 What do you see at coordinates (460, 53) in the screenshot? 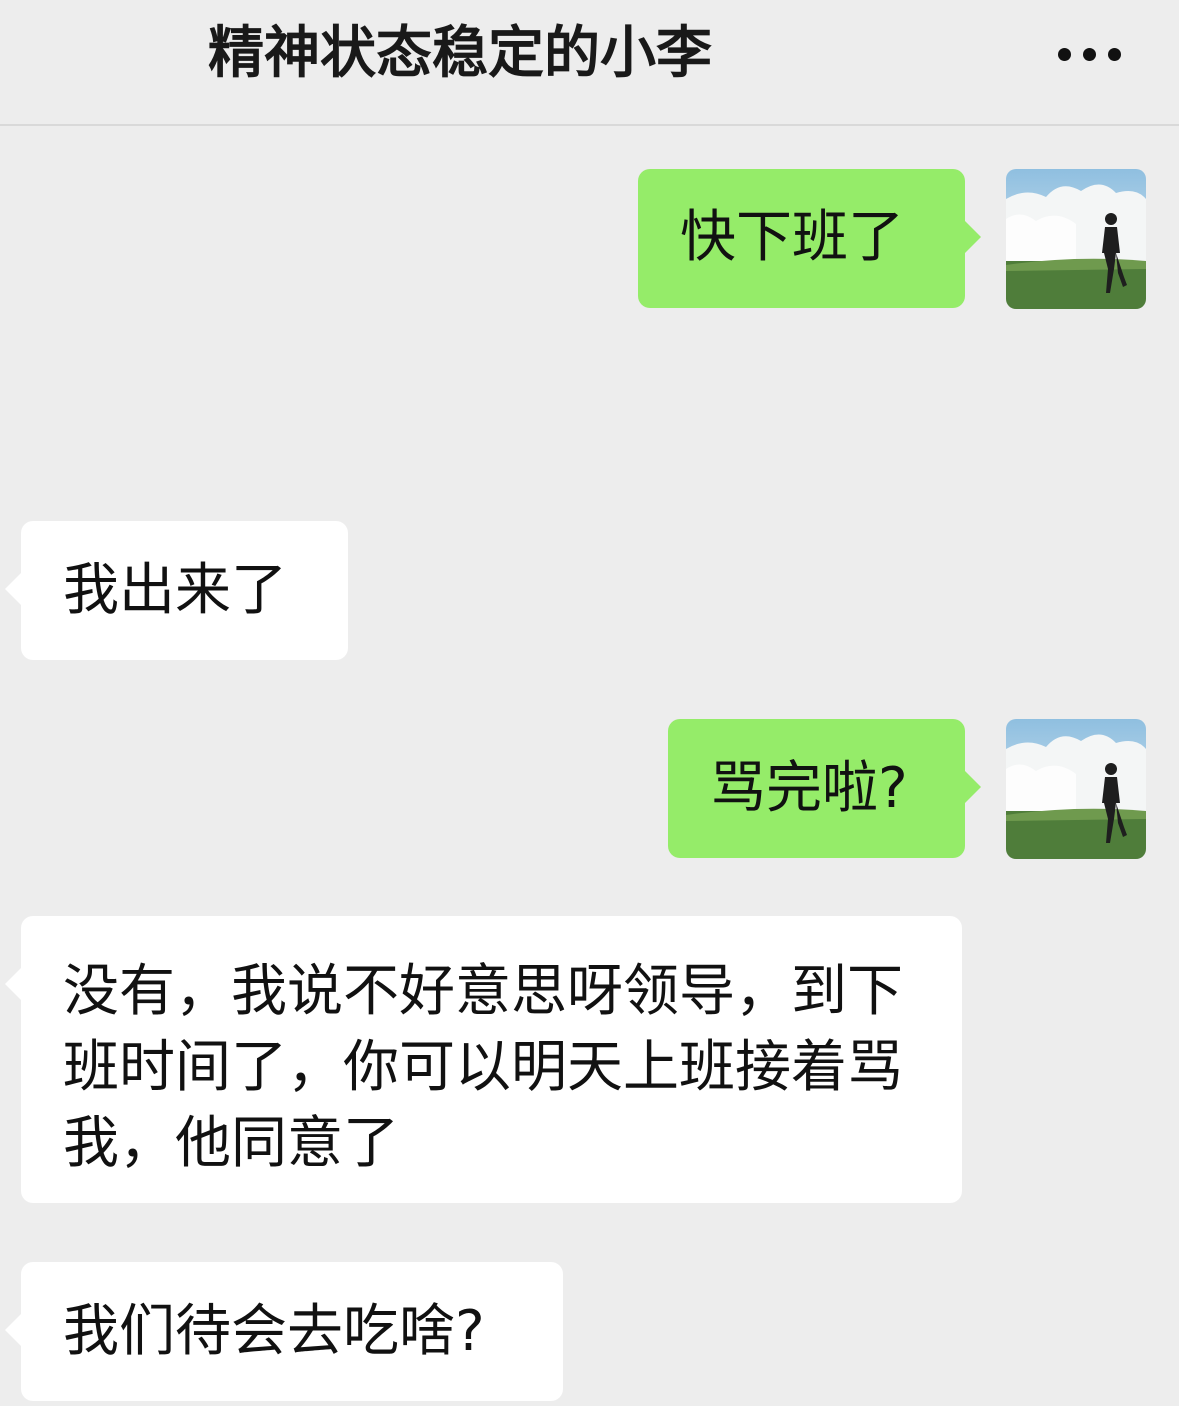
I see `chat-title: 精神状态稳定的小李` at bounding box center [460, 53].